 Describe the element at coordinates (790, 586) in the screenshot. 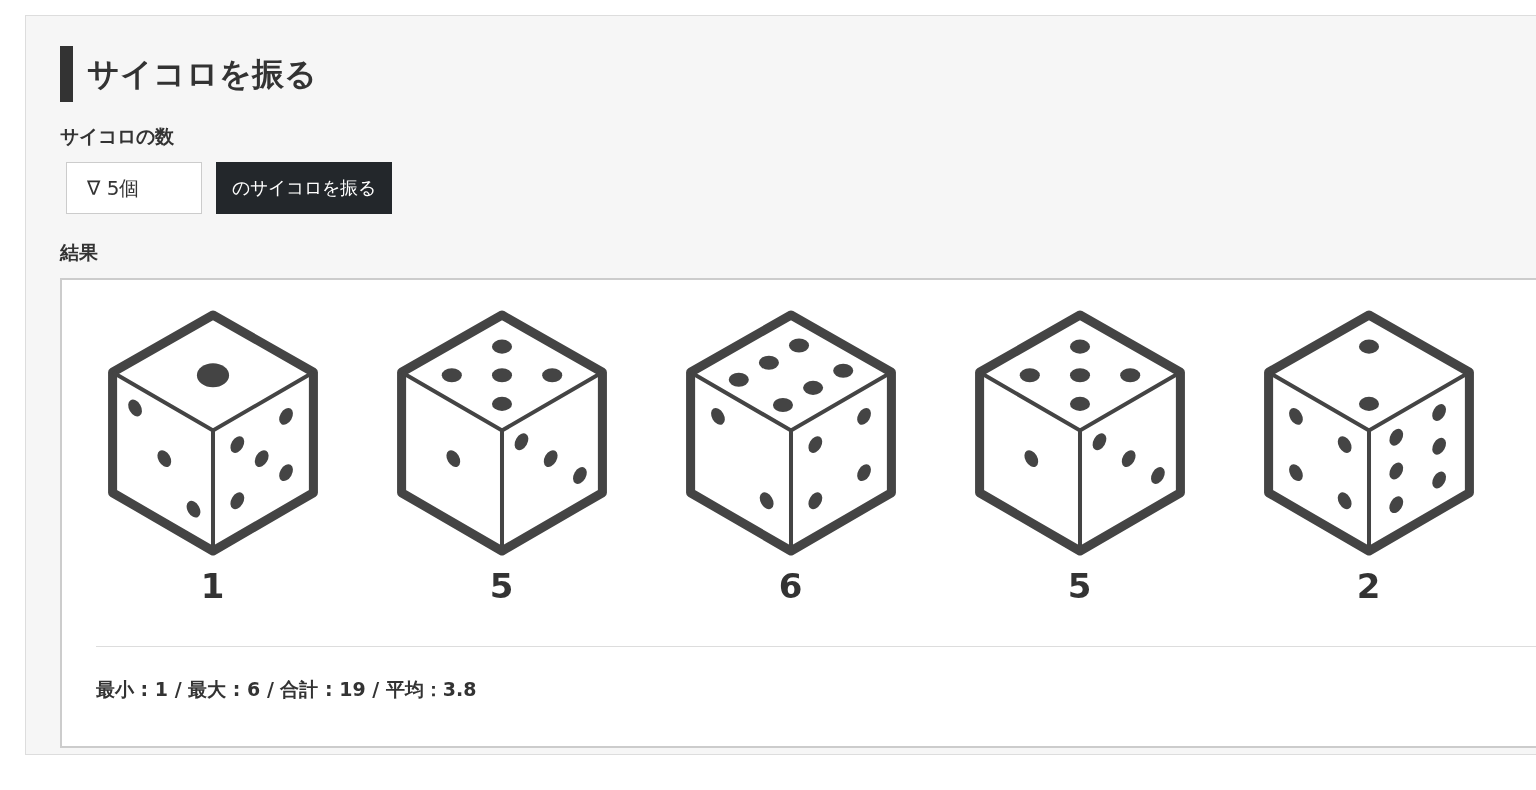

I see `die-value: 6` at that location.